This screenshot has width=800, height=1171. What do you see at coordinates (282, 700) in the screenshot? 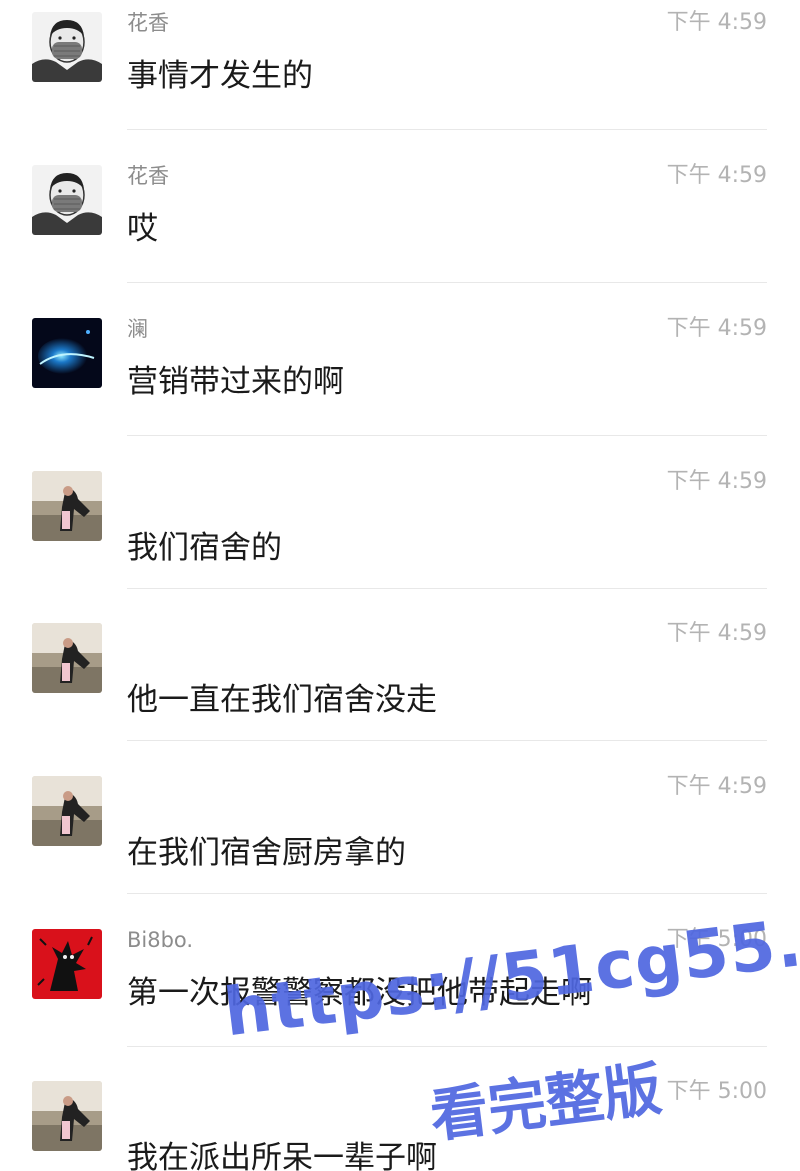
I see `message-text: 他一直在我们宿舍没走` at bounding box center [282, 700].